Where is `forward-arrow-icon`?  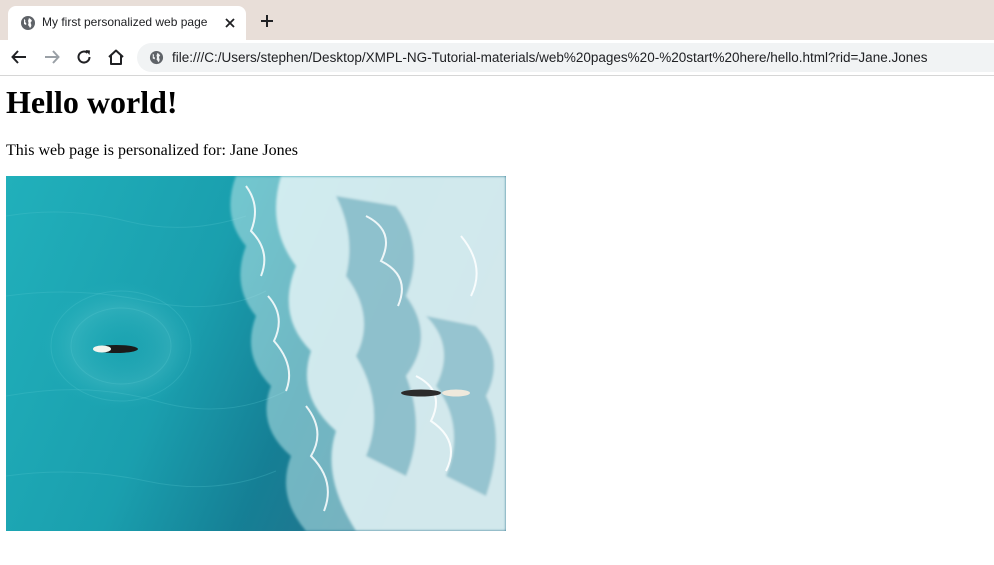
forward-arrow-icon is located at coordinates (52, 57).